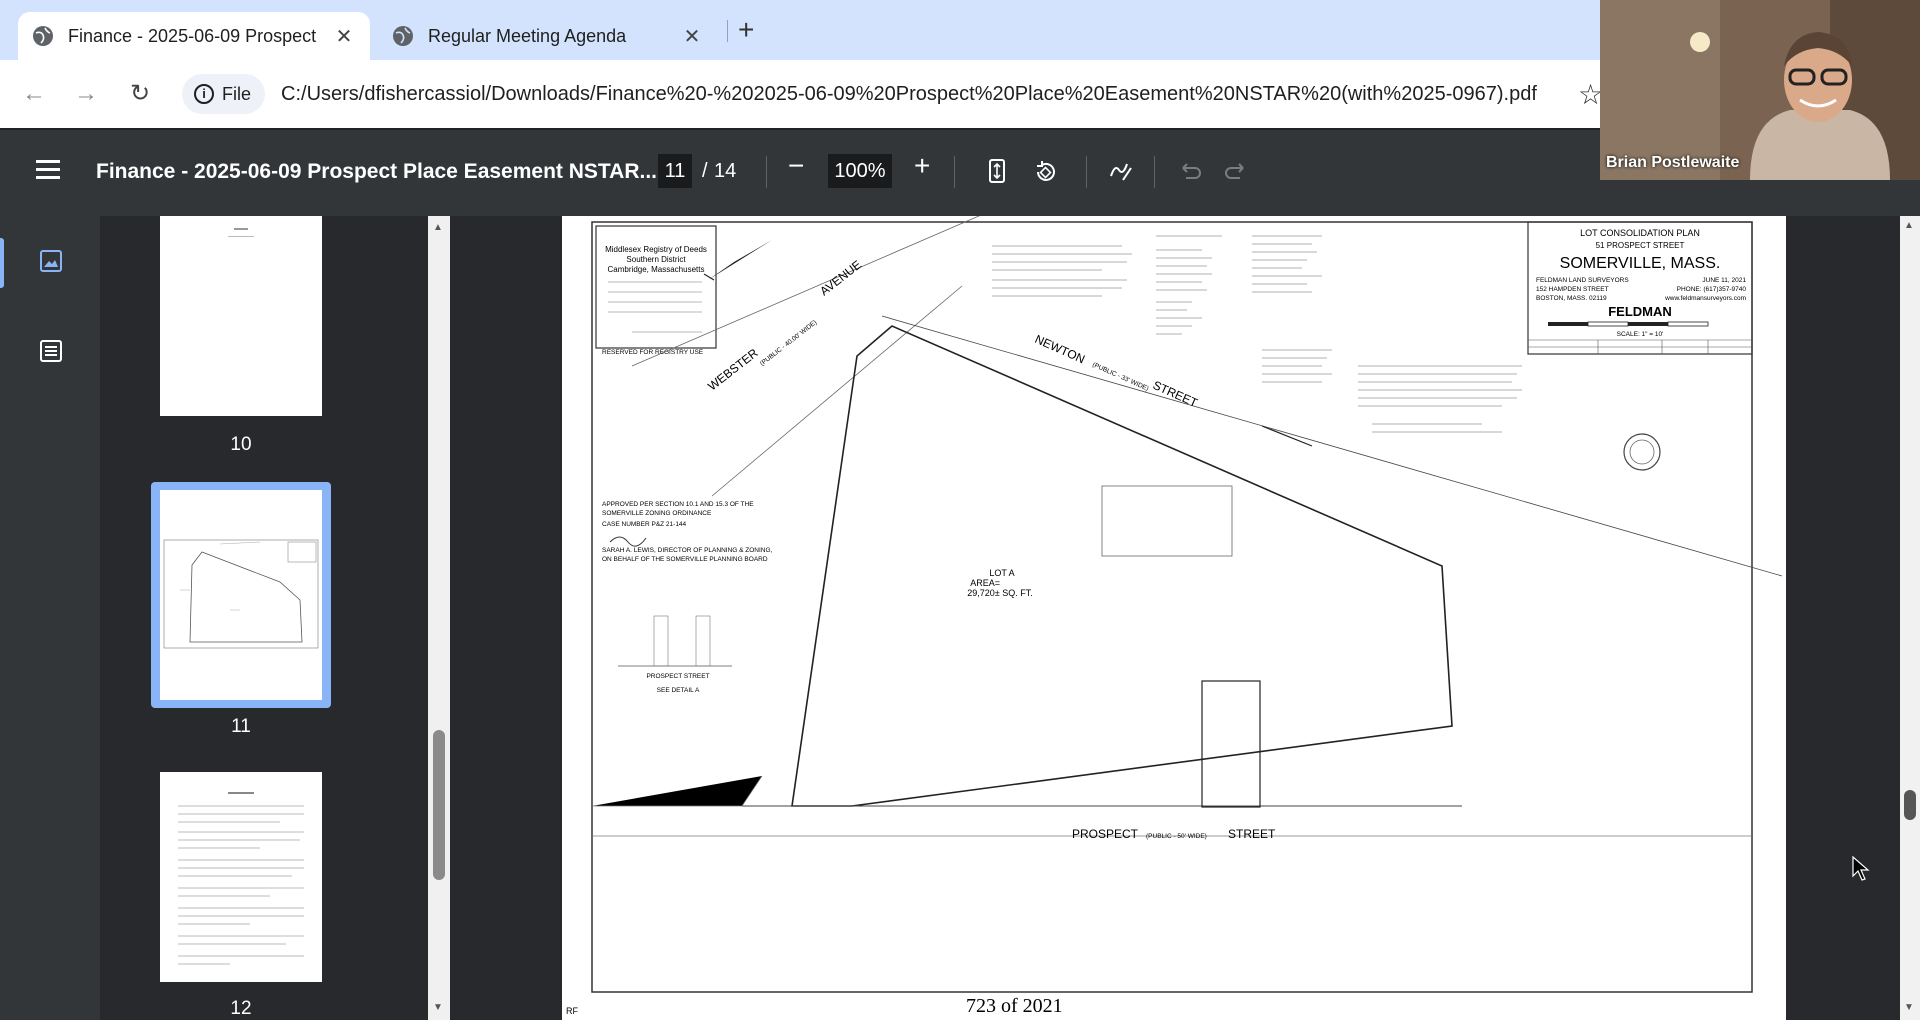 Image resolution: width=1920 pixels, height=1020 pixels. I want to click on firm-line1: FELDMAN LAND SURVEYORS, so click(1582, 280).